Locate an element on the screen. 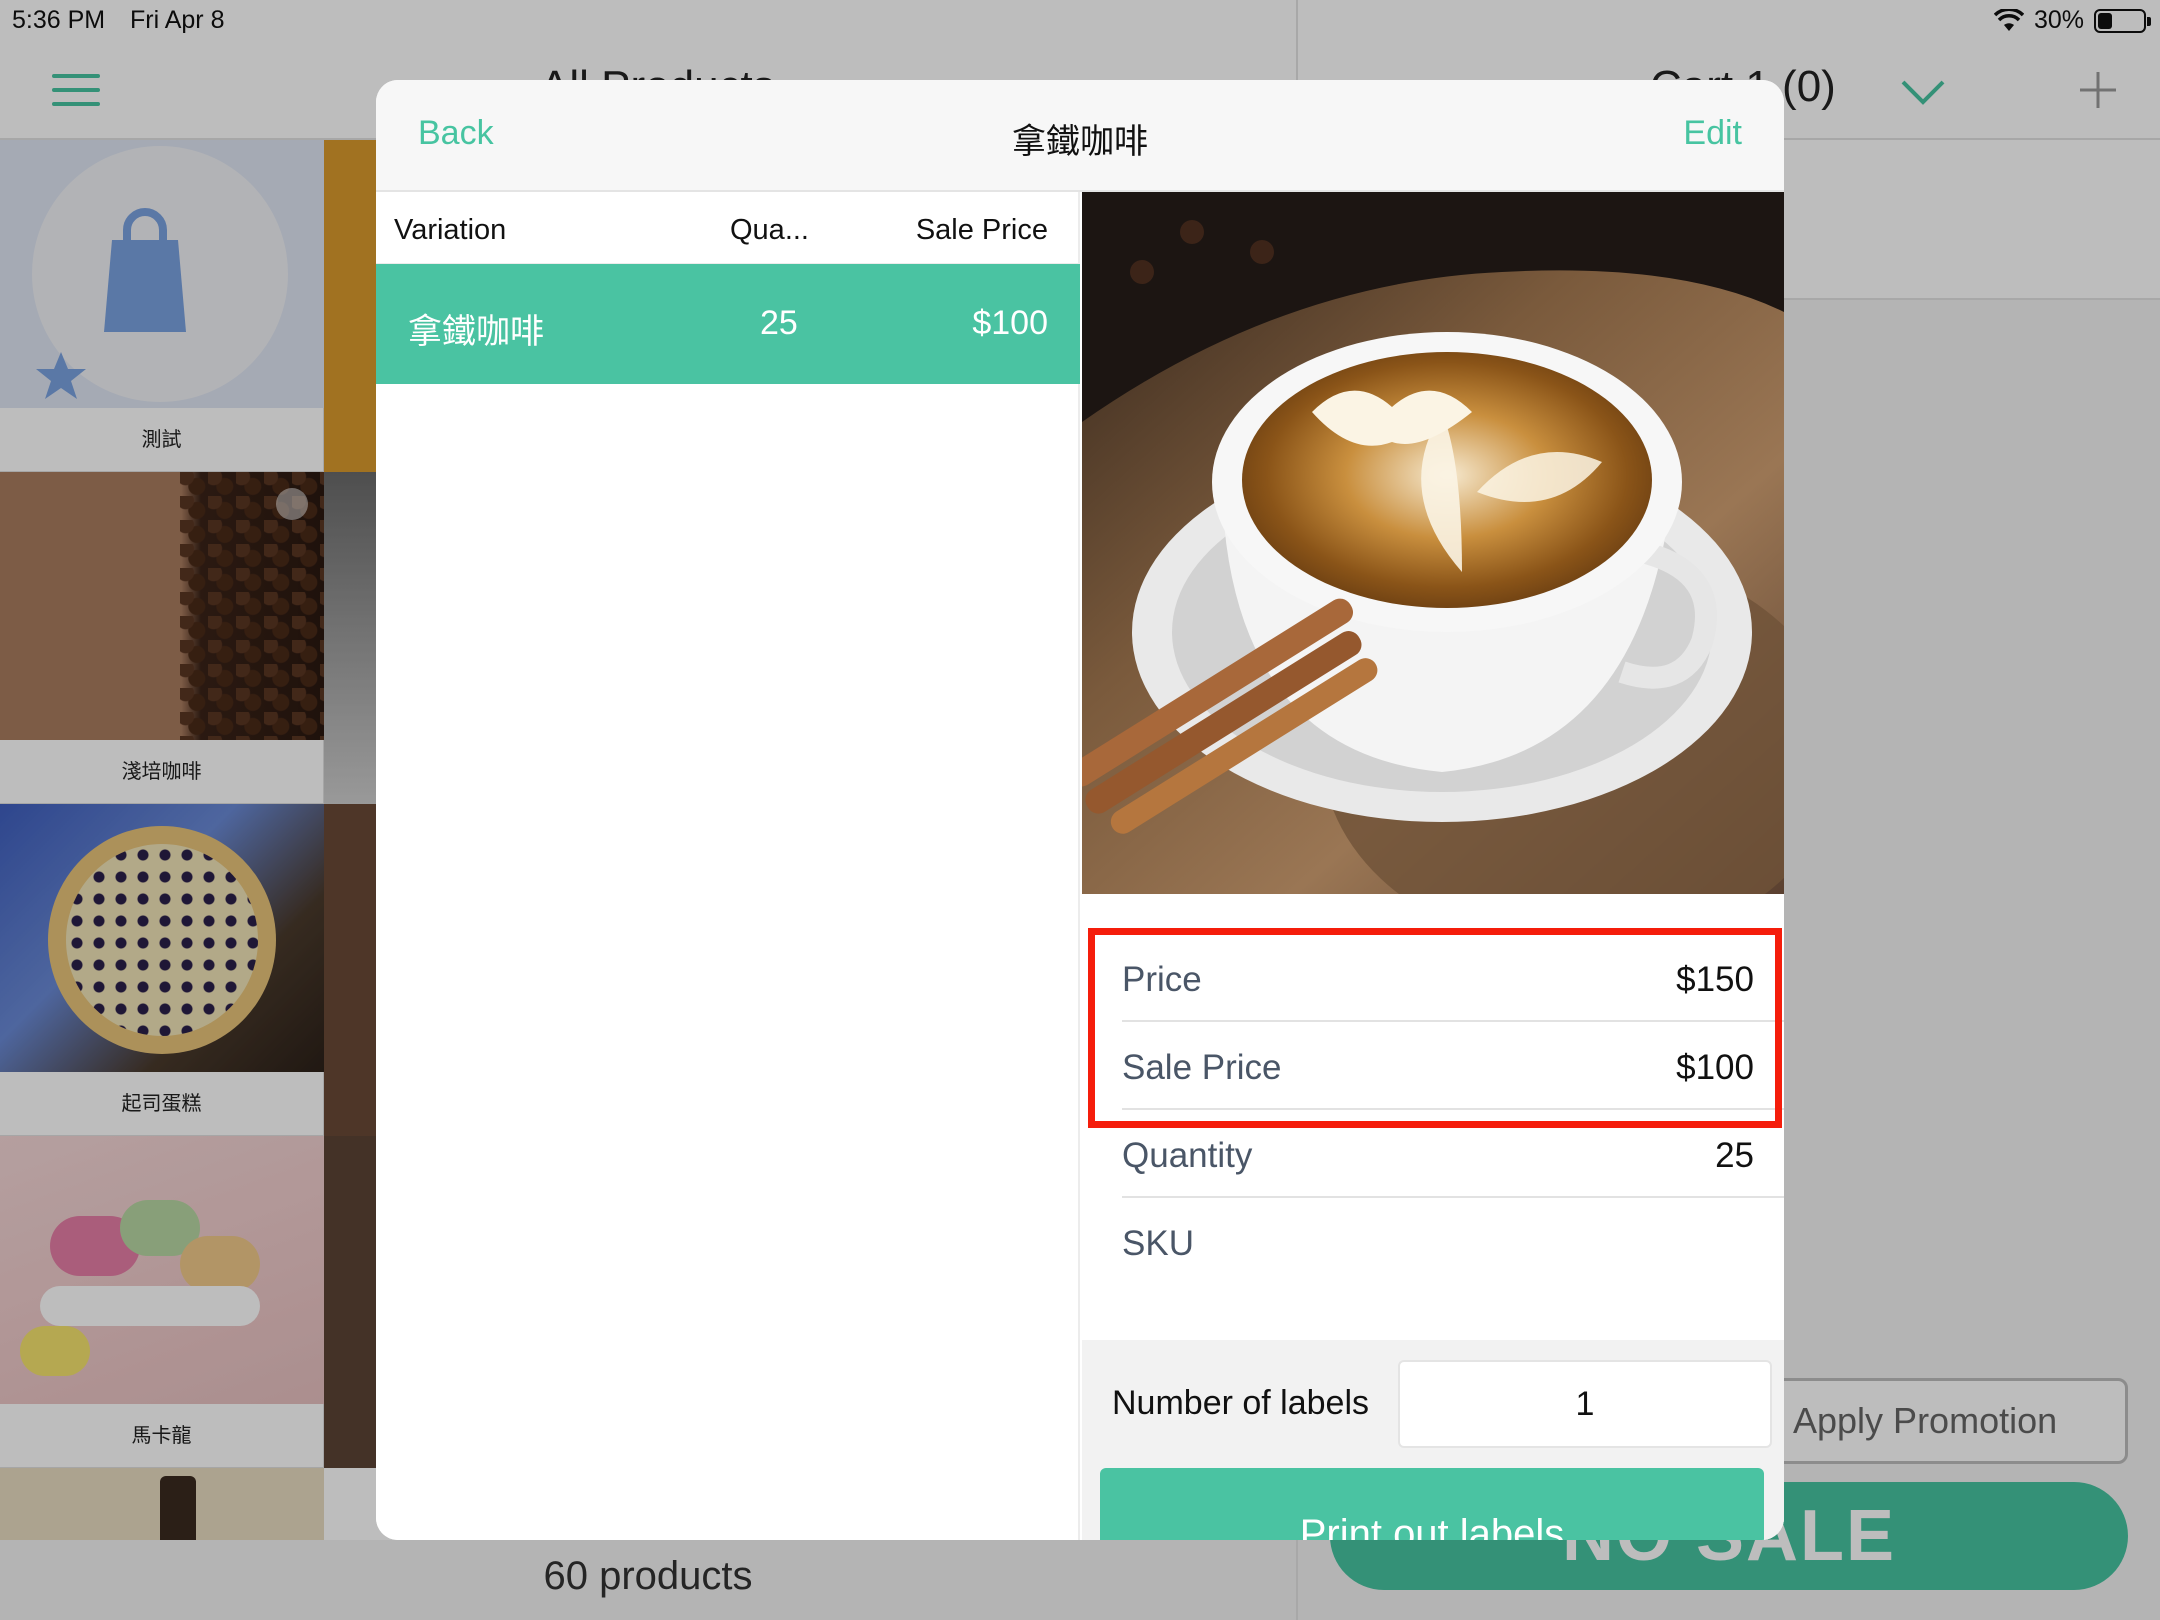  variation-table-header: Variation Qua... Sale Price is located at coordinates (728, 228).